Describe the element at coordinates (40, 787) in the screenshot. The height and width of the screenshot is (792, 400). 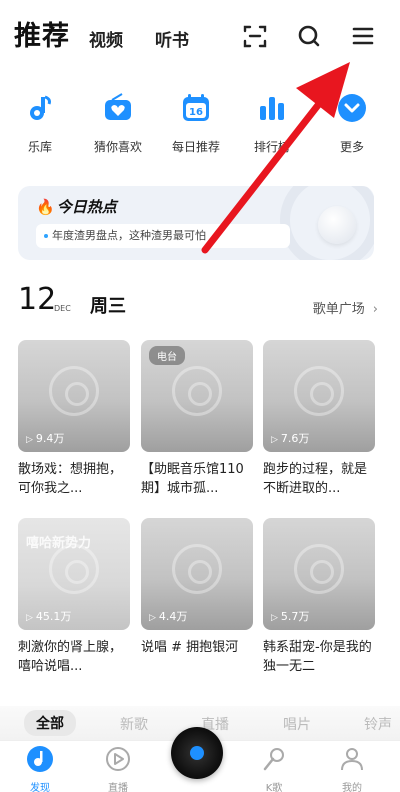
I see `nav-label: 发现` at that location.